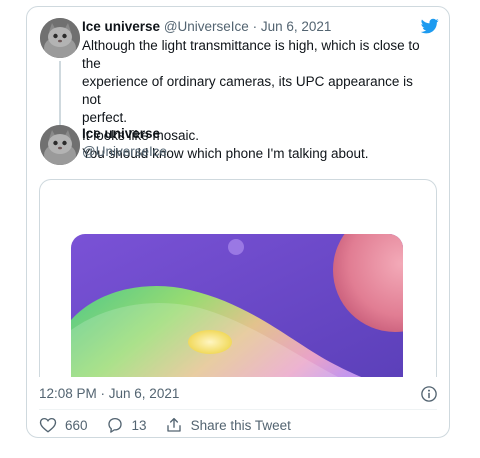  What do you see at coordinates (429, 394) in the screenshot?
I see `info-icon` at bounding box center [429, 394].